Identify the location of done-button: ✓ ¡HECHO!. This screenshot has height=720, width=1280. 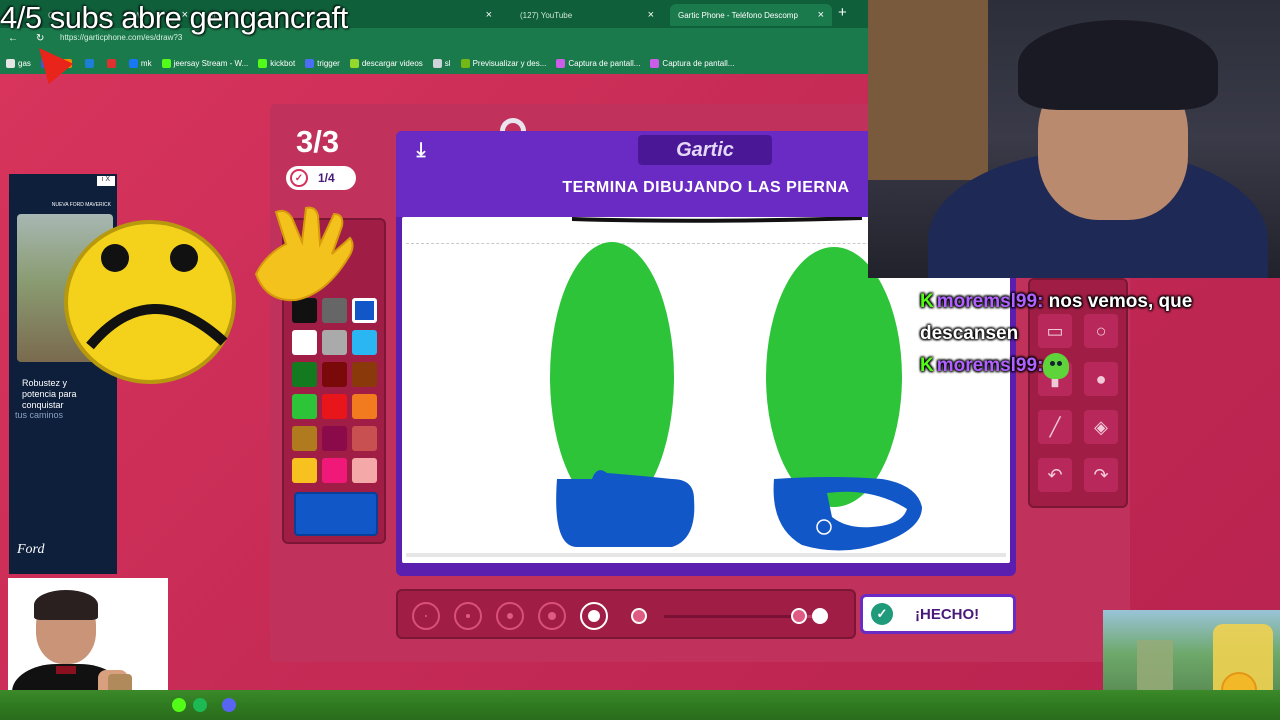
(938, 614).